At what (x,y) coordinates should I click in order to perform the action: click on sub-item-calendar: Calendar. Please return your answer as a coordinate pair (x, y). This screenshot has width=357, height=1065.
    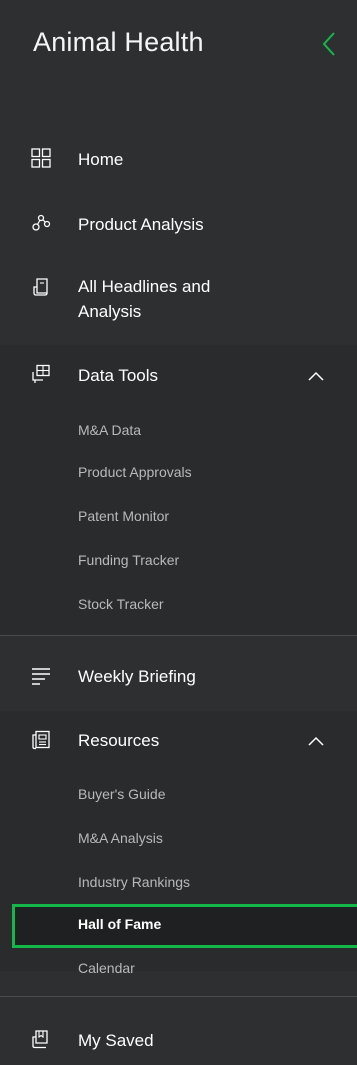
    Looking at the image, I should click on (106, 968).